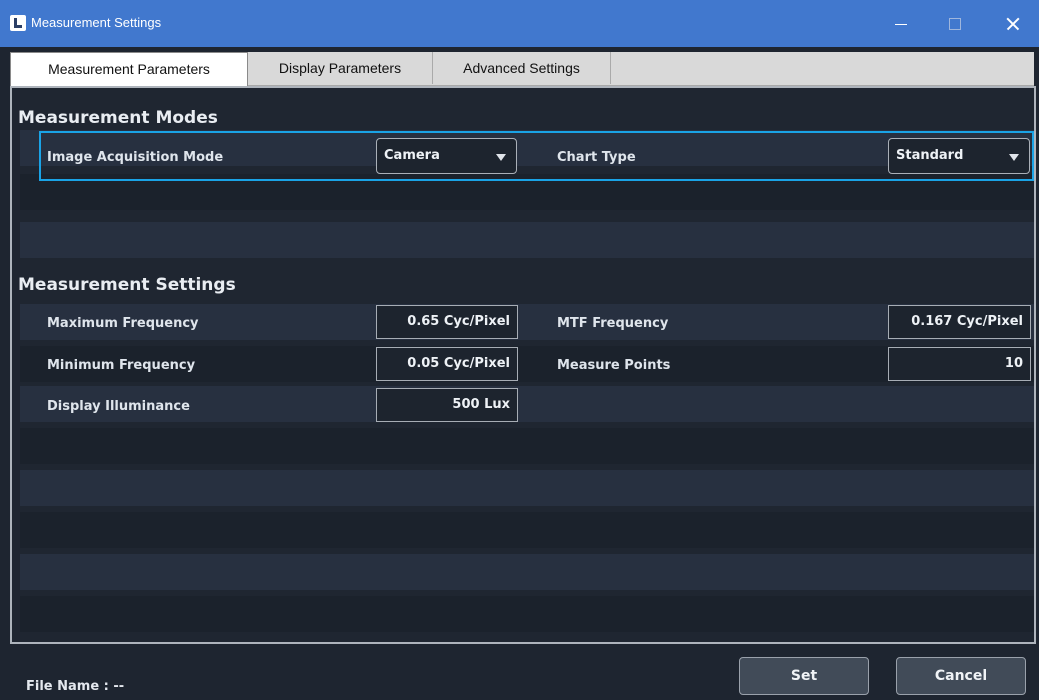 Image resolution: width=1039 pixels, height=700 pixels. What do you see at coordinates (536, 156) in the screenshot?
I see `focus-highlight` at bounding box center [536, 156].